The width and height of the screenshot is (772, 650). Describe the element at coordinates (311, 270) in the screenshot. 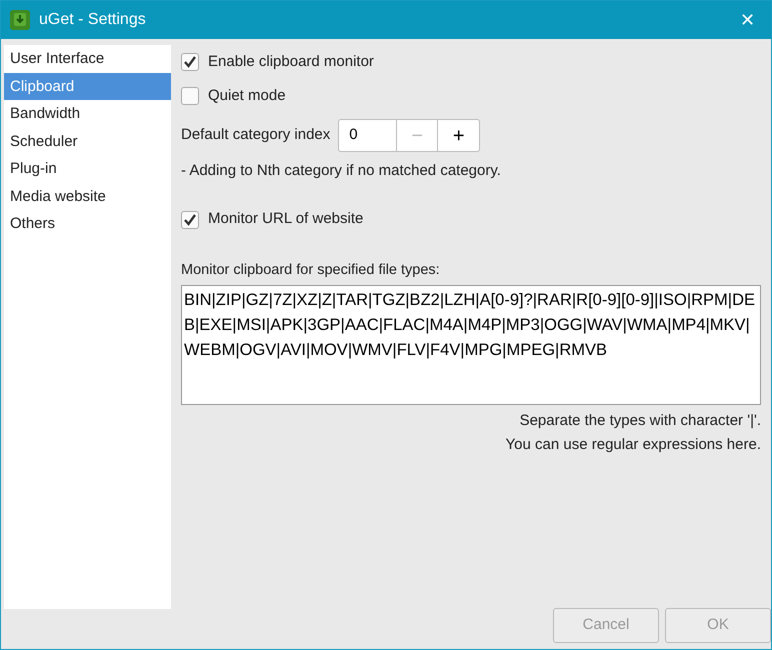

I see `field-label: Monitor clipboard for specified file types:` at that location.